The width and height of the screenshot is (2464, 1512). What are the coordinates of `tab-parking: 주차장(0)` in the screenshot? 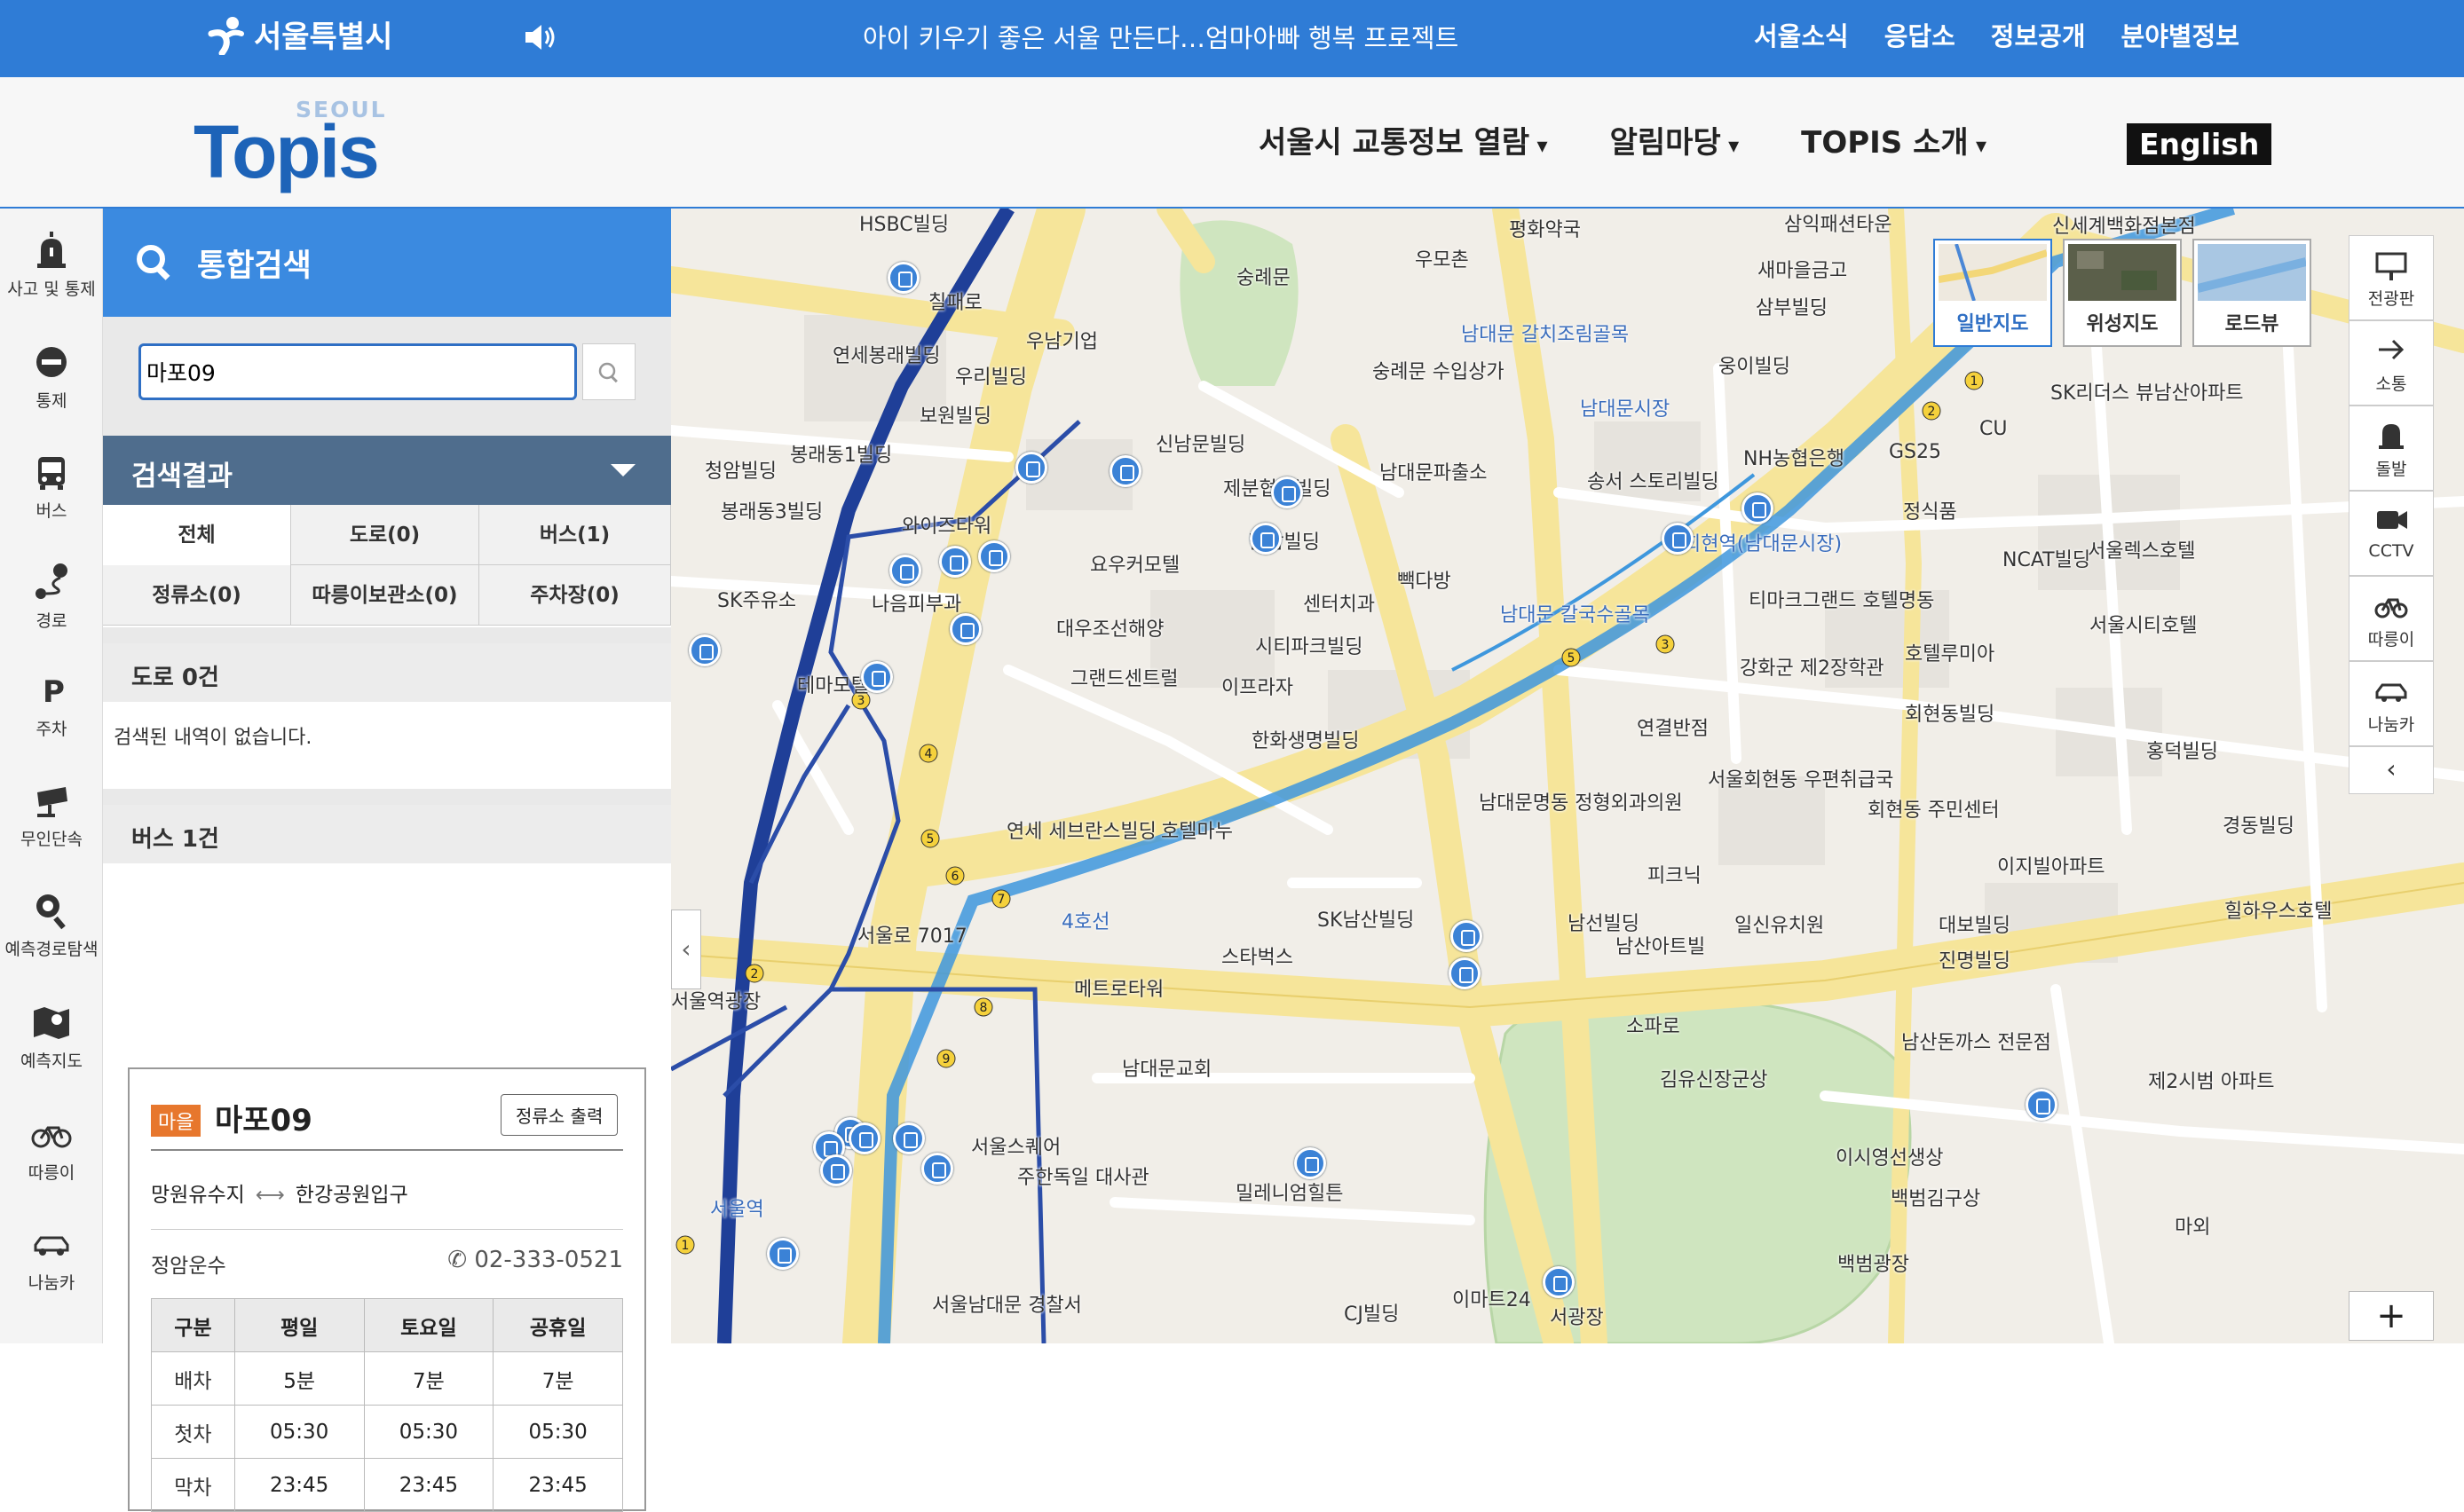 It's located at (575, 595).